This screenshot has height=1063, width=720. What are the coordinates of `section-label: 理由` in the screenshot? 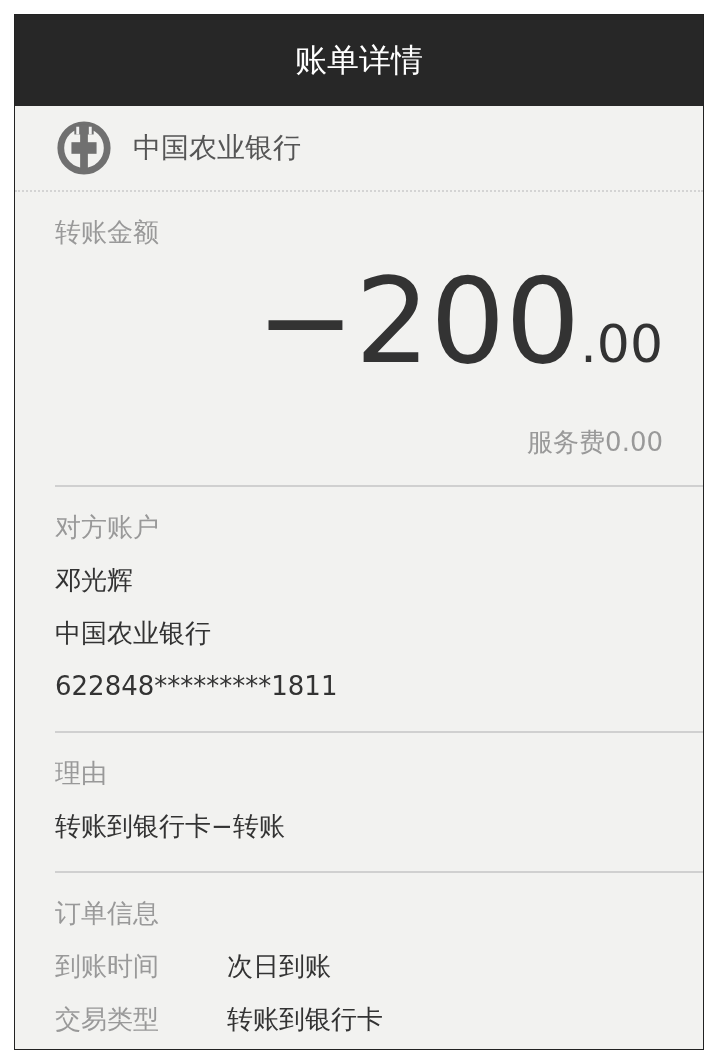 It's located at (81, 773).